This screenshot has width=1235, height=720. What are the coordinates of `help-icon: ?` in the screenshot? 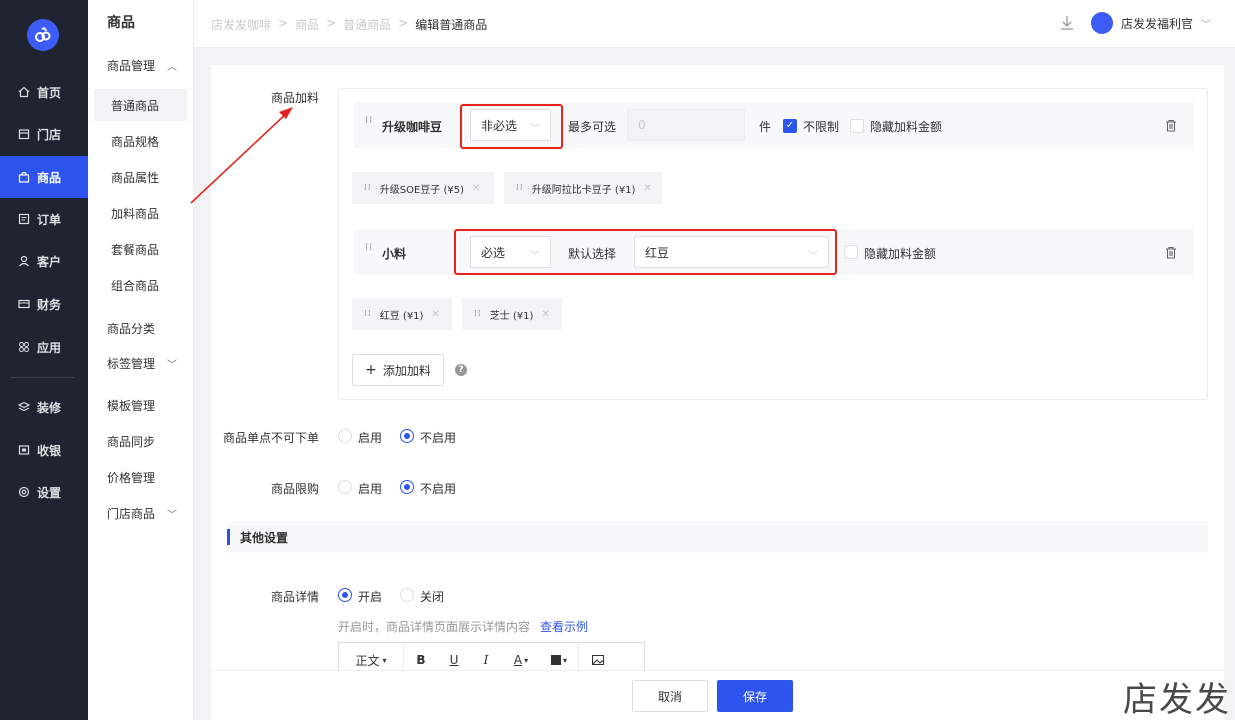 It's located at (461, 370).